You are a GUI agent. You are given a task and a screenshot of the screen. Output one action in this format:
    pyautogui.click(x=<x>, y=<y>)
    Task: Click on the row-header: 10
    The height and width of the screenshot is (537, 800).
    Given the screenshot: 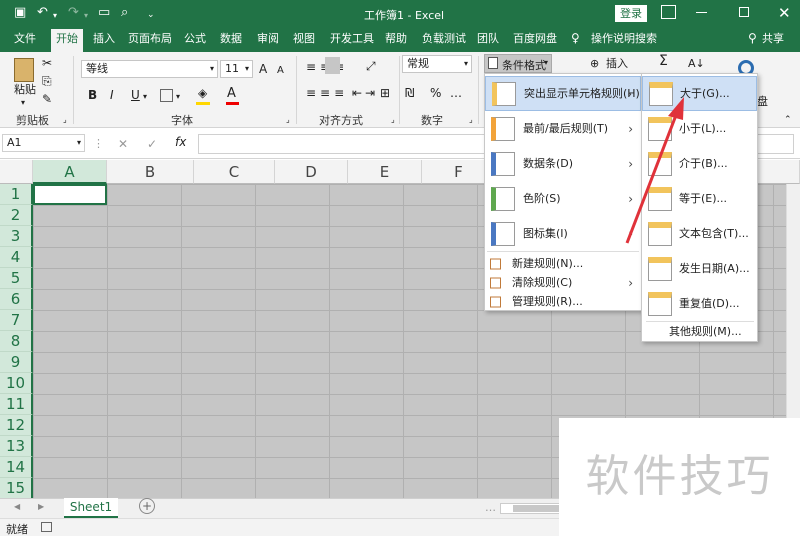 What is the action you would take?
    pyautogui.click(x=16, y=383)
    